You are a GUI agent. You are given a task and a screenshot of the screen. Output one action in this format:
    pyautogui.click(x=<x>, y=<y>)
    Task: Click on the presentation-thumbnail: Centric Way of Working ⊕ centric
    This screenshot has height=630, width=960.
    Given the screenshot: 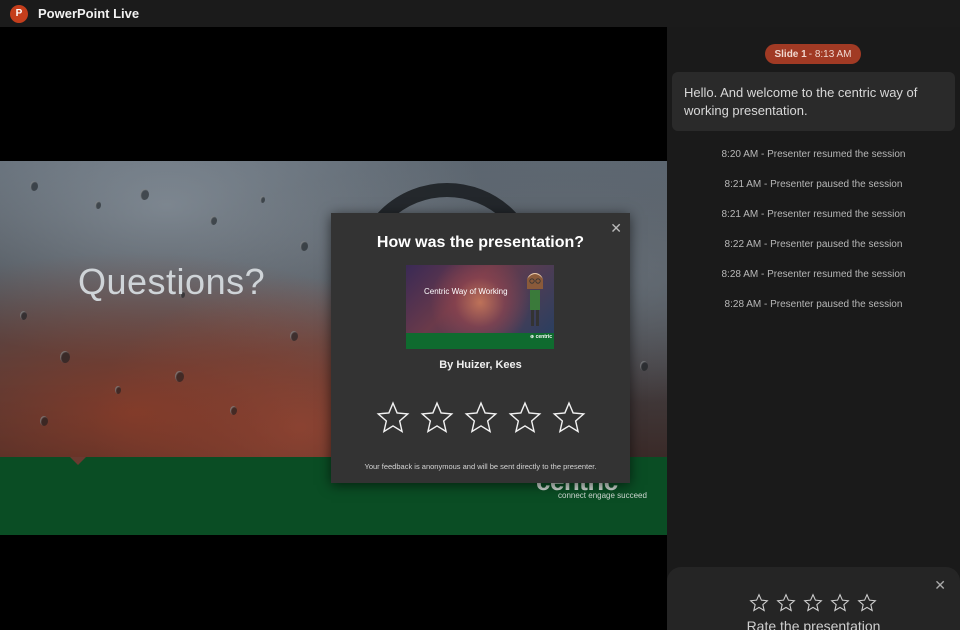 What is the action you would take?
    pyautogui.click(x=480, y=307)
    